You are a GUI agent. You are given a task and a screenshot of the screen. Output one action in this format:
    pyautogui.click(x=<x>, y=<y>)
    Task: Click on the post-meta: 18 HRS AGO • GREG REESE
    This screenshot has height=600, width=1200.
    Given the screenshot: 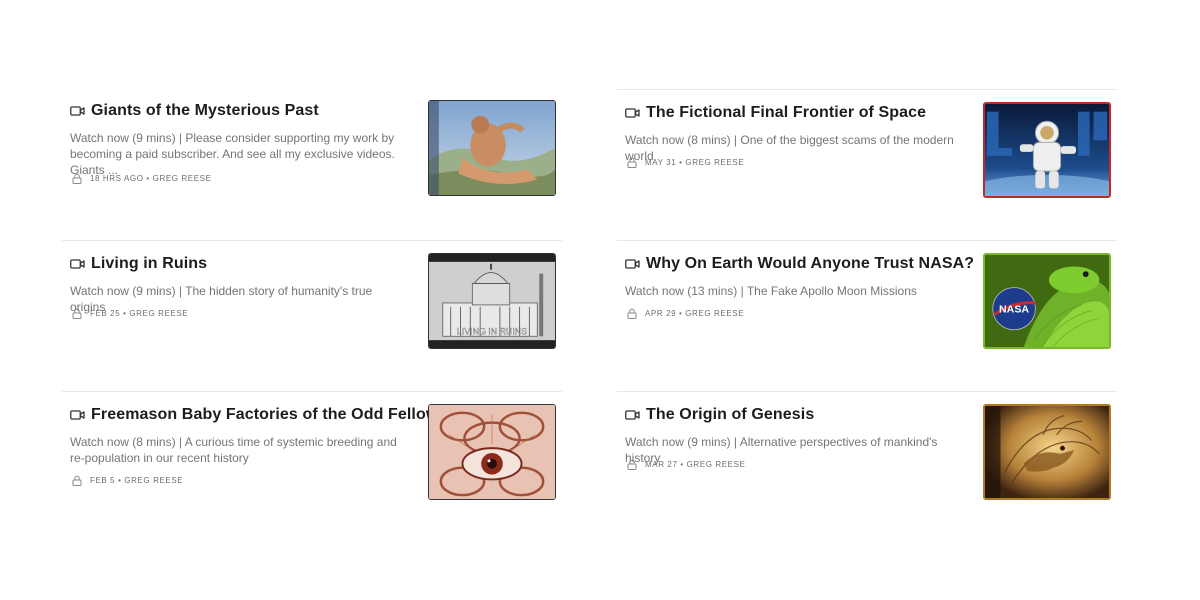 What is the action you would take?
    pyautogui.click(x=142, y=178)
    